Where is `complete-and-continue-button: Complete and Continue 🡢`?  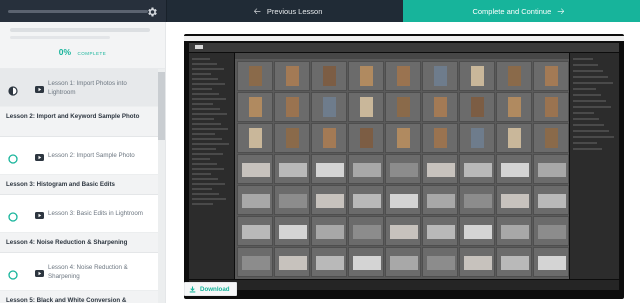
complete-and-continue-button: Complete and Continue 🡢 is located at coordinates (521, 11).